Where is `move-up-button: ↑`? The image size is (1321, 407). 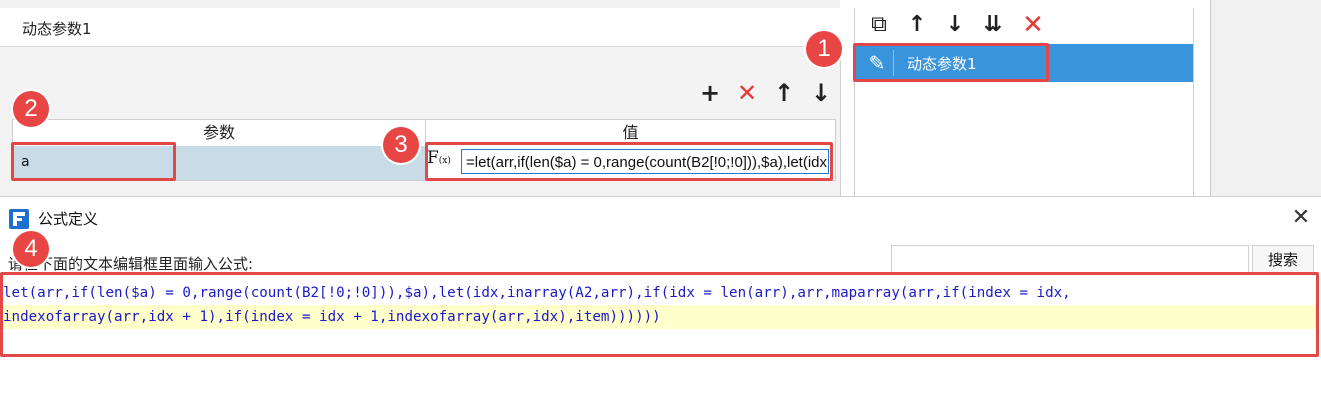 move-up-button: ↑ is located at coordinates (784, 93).